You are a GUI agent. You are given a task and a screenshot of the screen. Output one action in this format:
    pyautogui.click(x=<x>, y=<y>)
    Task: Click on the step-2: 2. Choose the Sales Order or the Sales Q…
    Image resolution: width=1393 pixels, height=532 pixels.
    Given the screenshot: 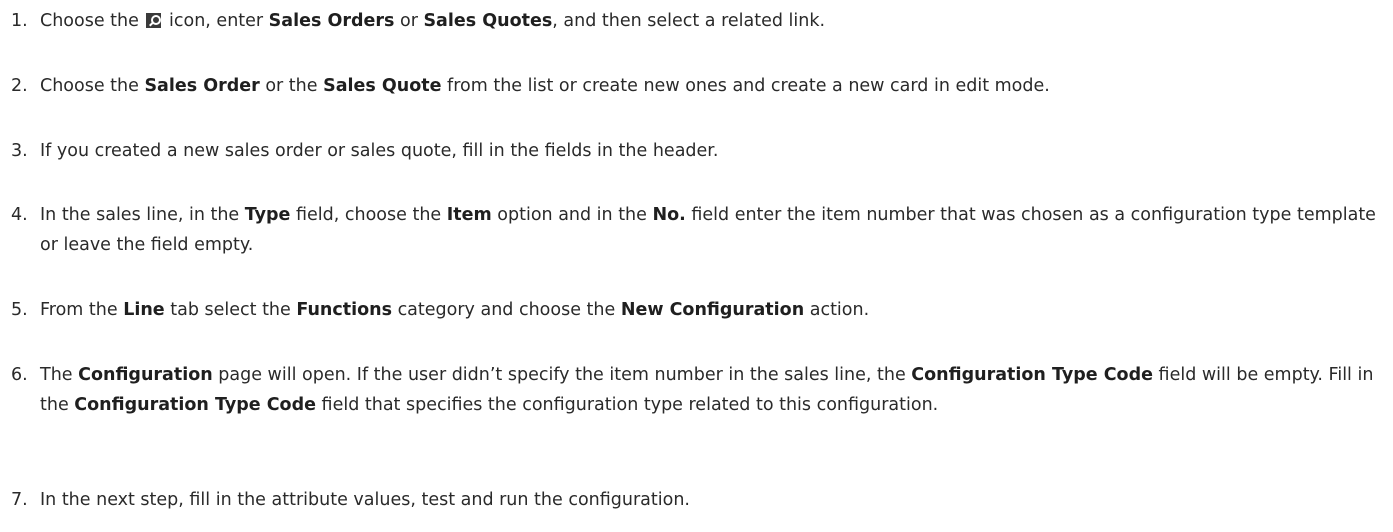 What is the action you would take?
    pyautogui.click(x=690, y=86)
    